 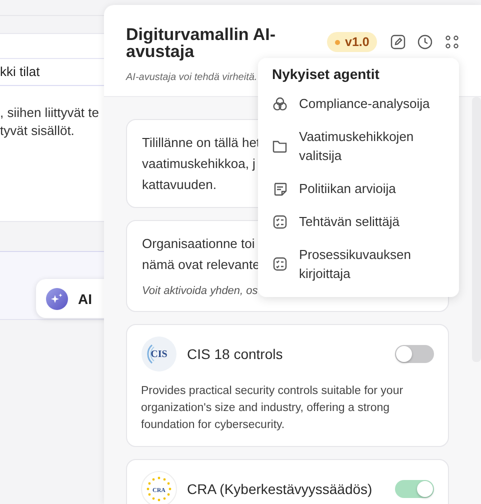 I want to click on message-text: kattavuuden., so click(x=179, y=185).